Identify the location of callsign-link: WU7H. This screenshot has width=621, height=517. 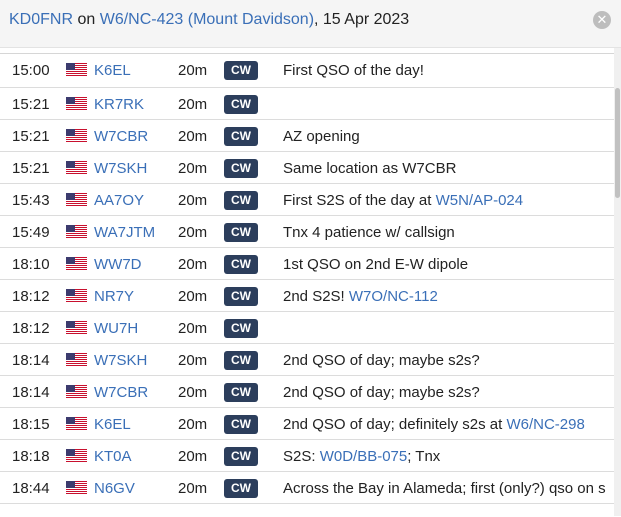
(116, 328).